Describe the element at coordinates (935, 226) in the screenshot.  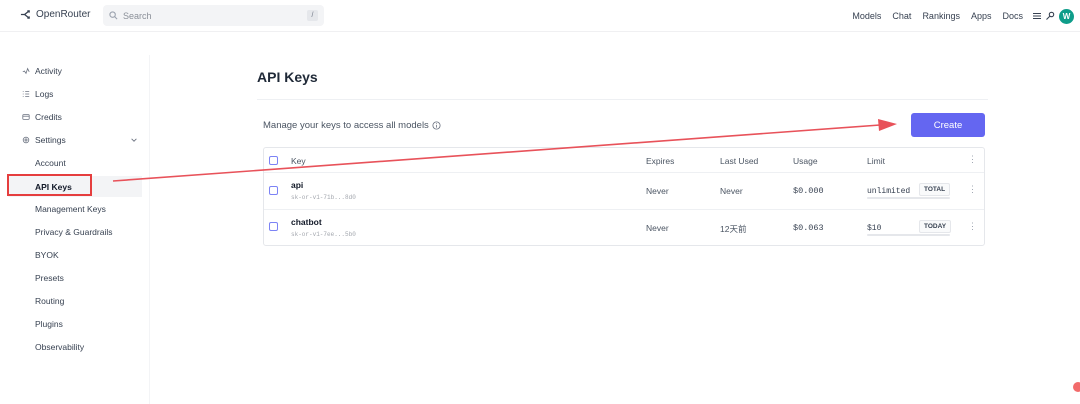
I see `limit-badge: TODAY` at that location.